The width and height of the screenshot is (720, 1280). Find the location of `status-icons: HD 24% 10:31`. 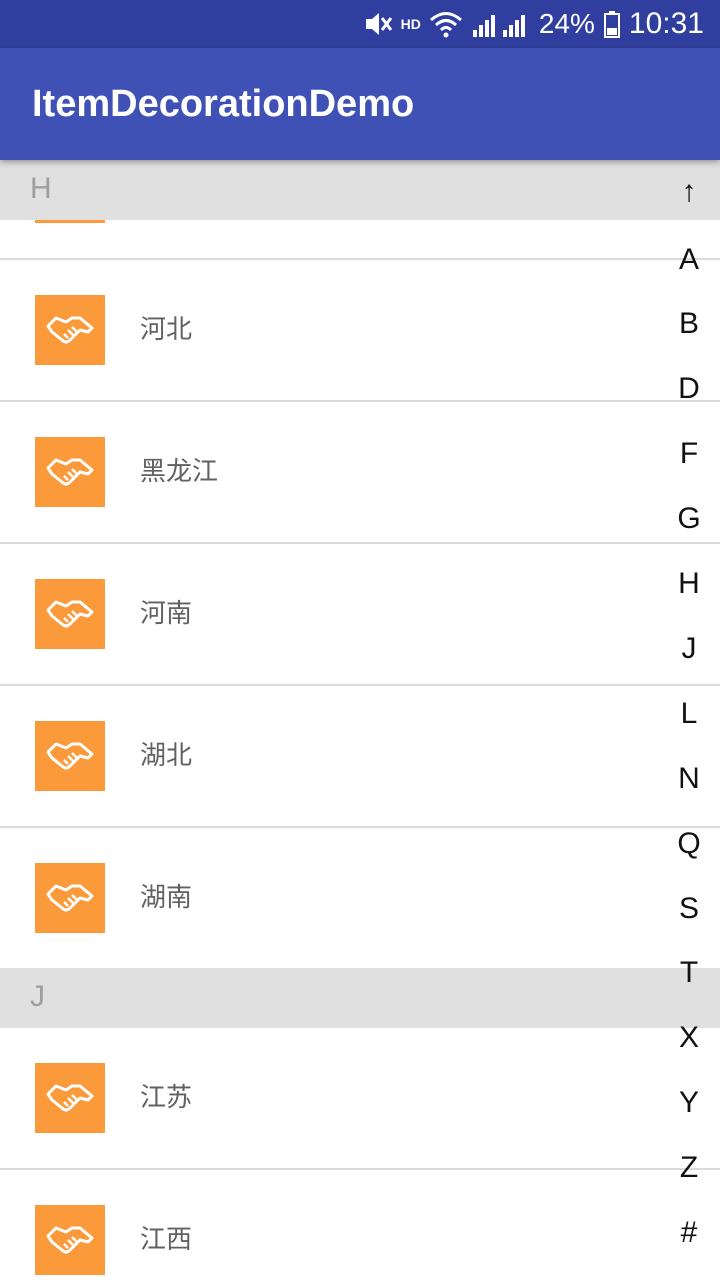

status-icons: HD 24% 10:31 is located at coordinates (533, 24).